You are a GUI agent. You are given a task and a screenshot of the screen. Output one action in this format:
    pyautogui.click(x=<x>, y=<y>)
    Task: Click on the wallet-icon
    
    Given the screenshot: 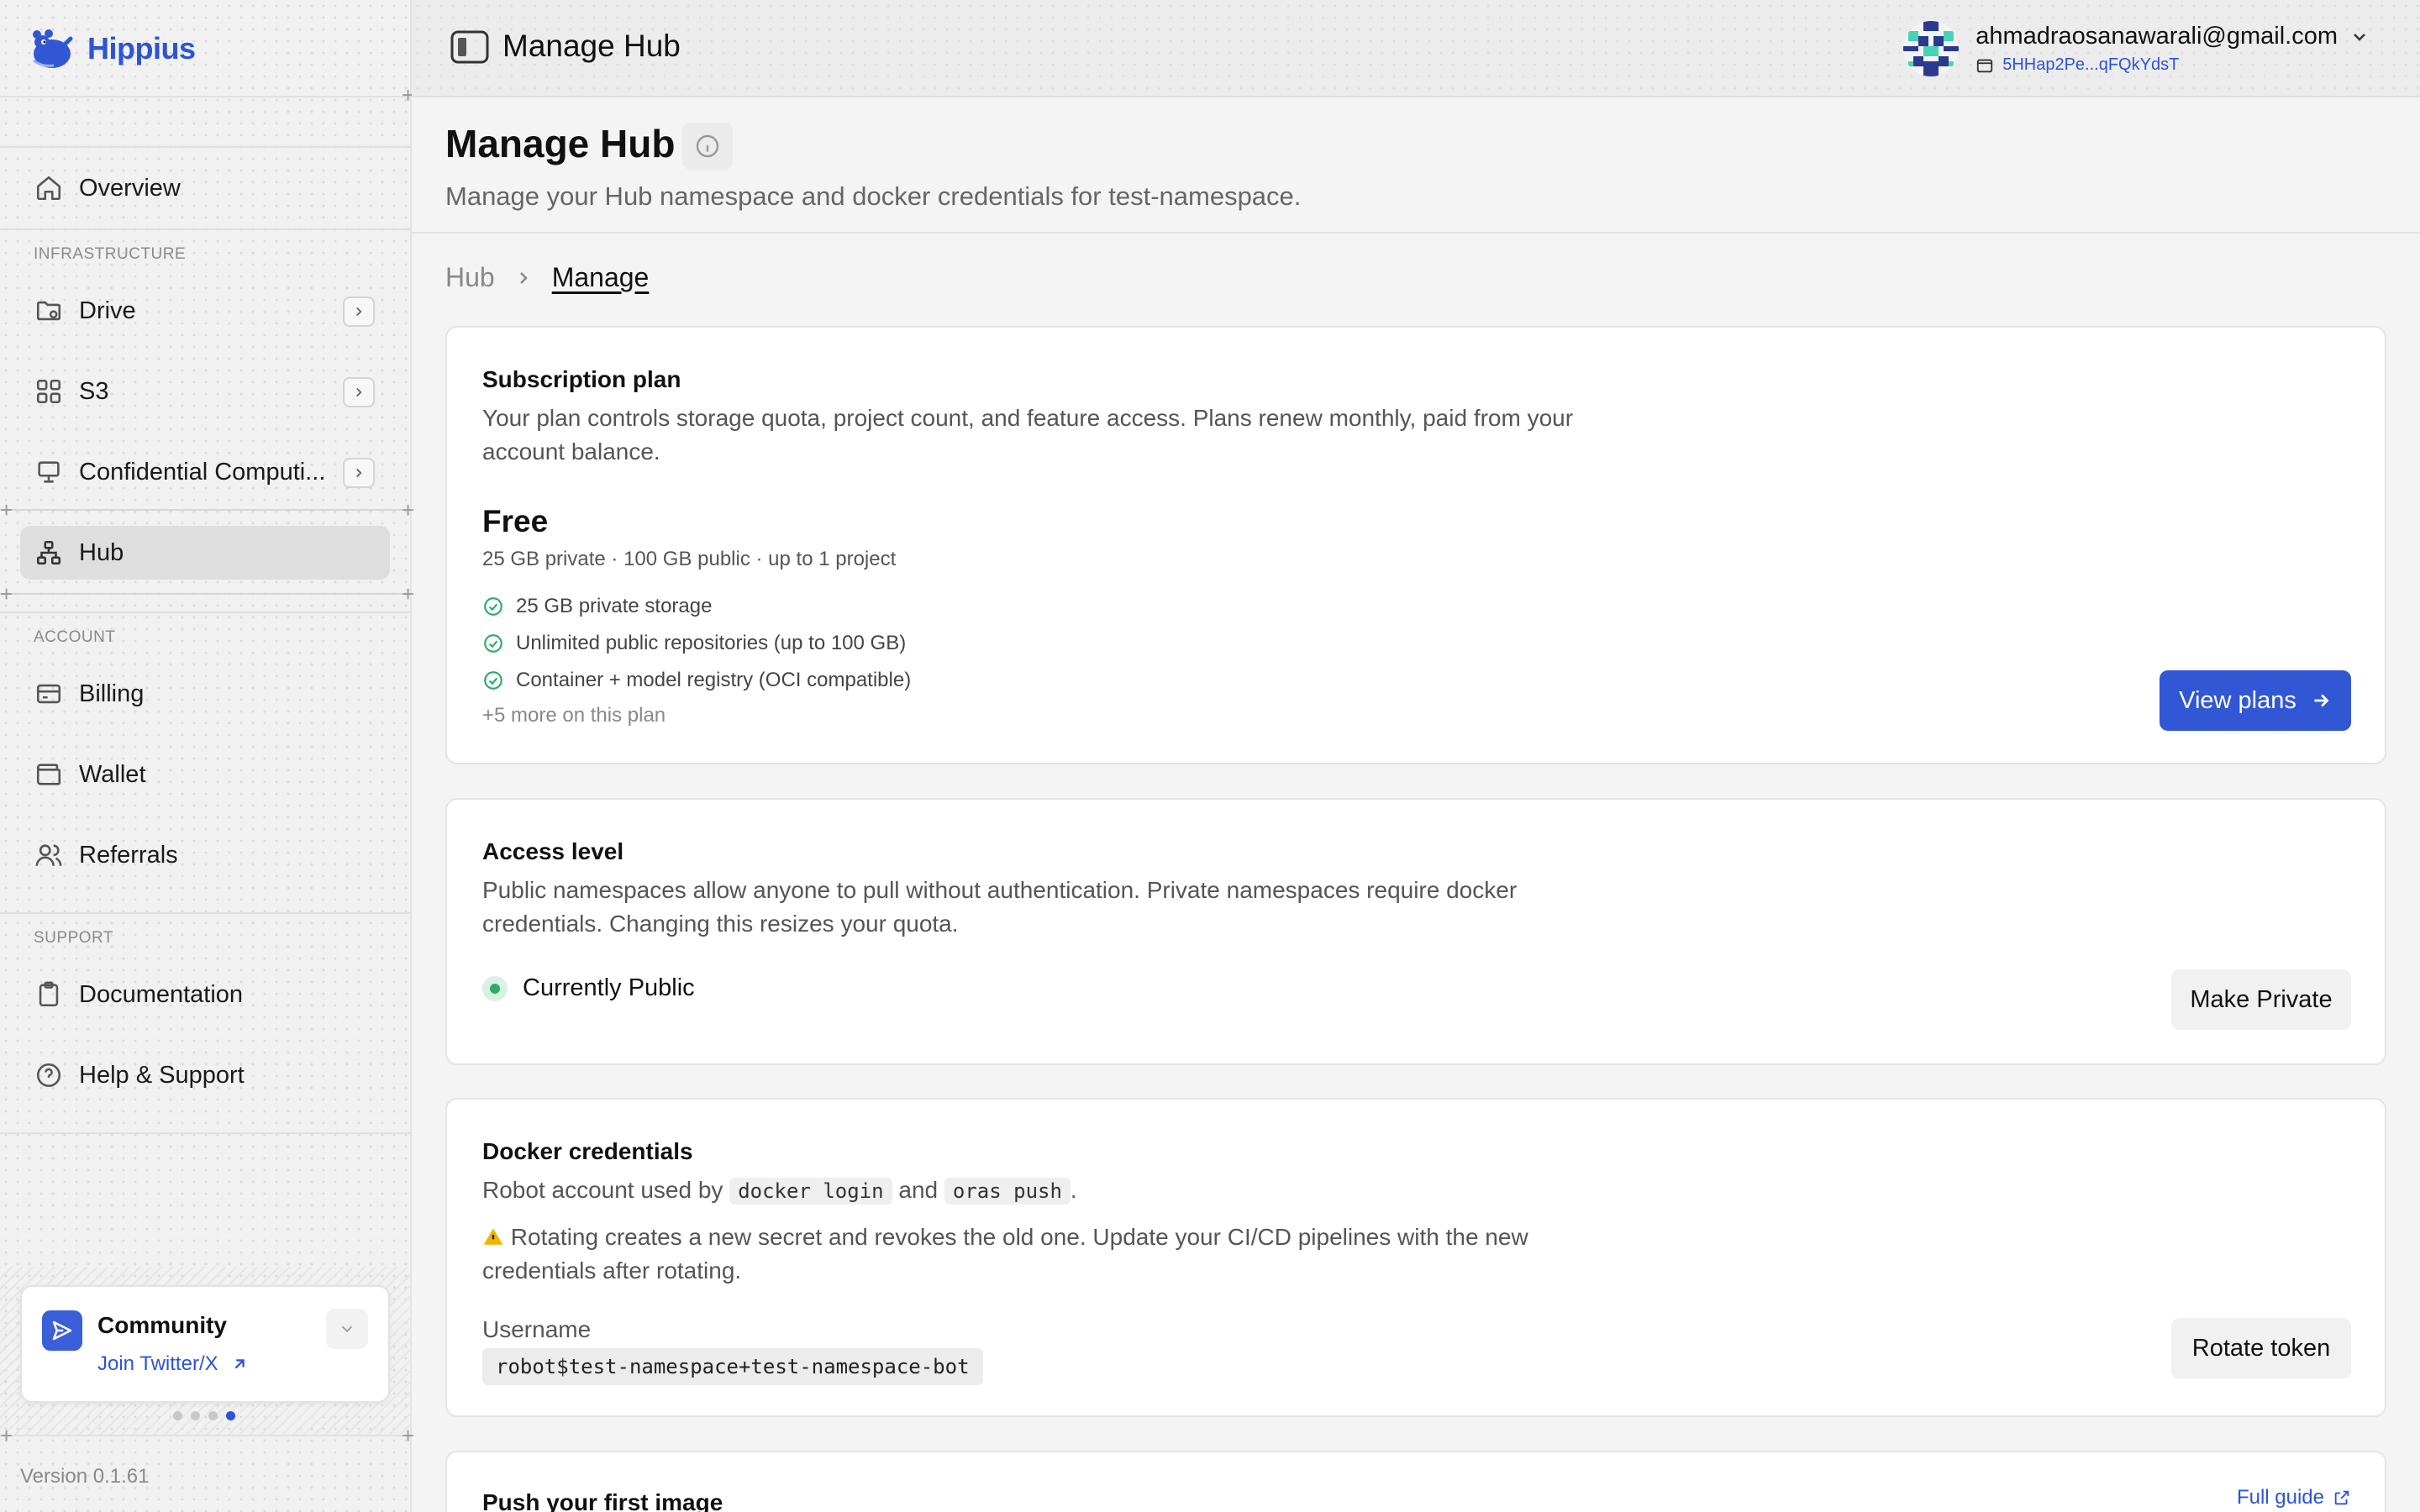 What is the action you would take?
    pyautogui.click(x=49, y=774)
    